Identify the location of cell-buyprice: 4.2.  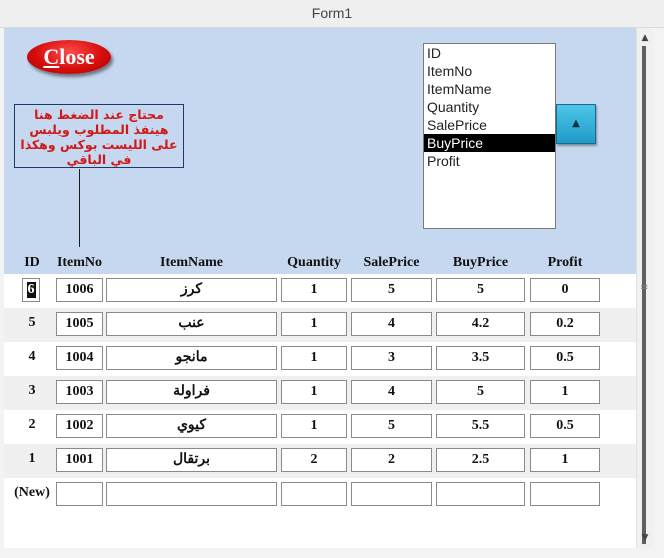
(480, 324).